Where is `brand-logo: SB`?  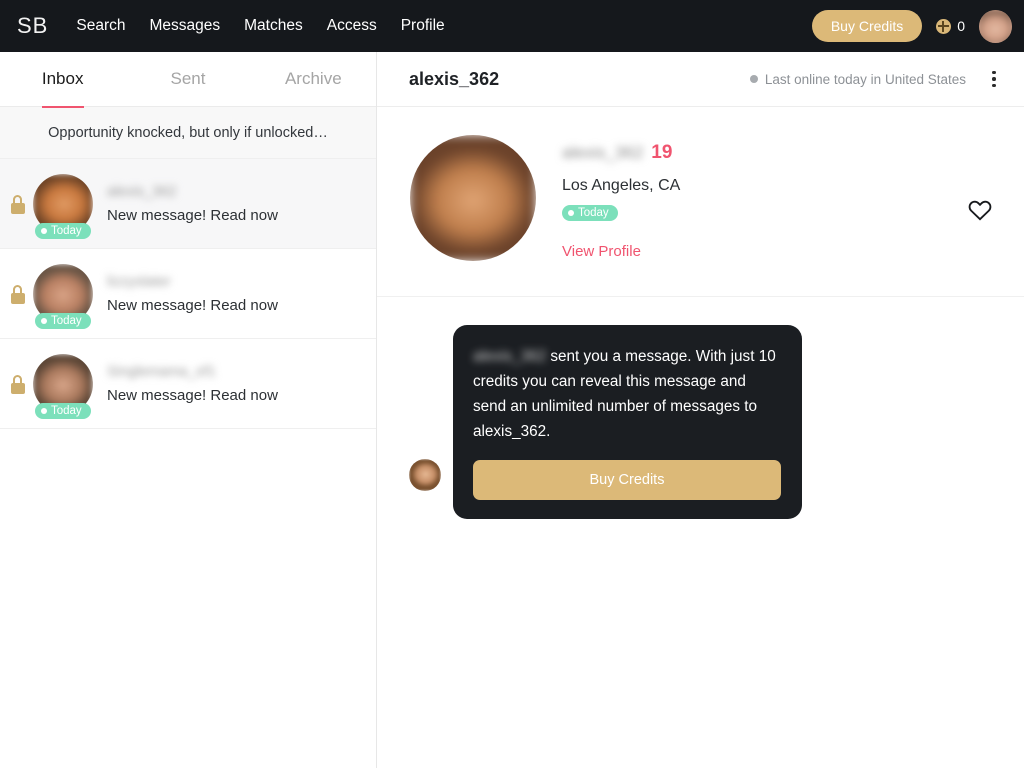
brand-logo: SB is located at coordinates (32, 26).